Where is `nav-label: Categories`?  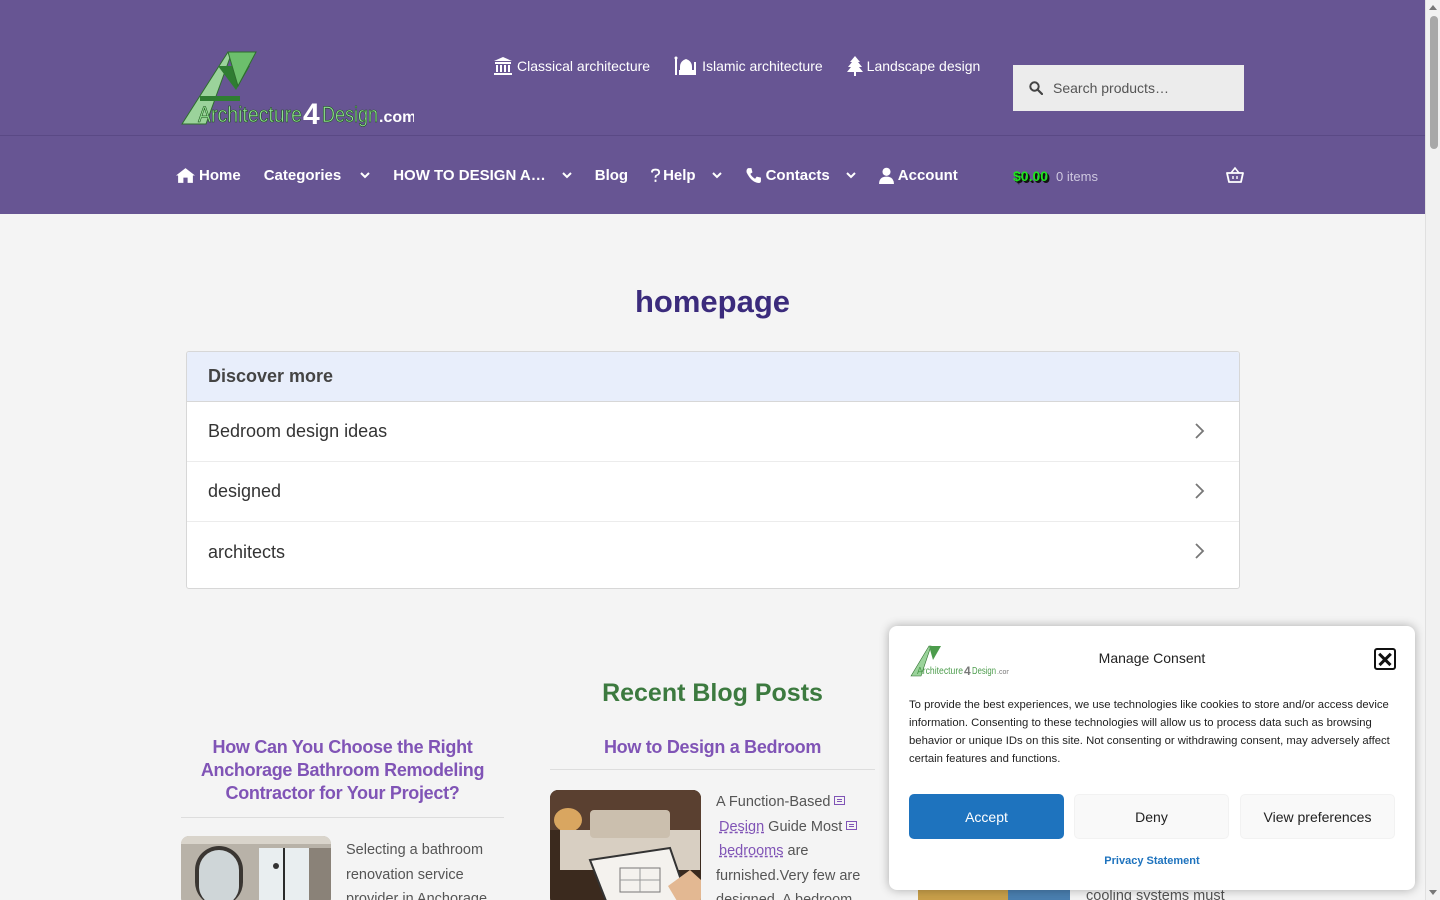
nav-label: Categories is located at coordinates (302, 175).